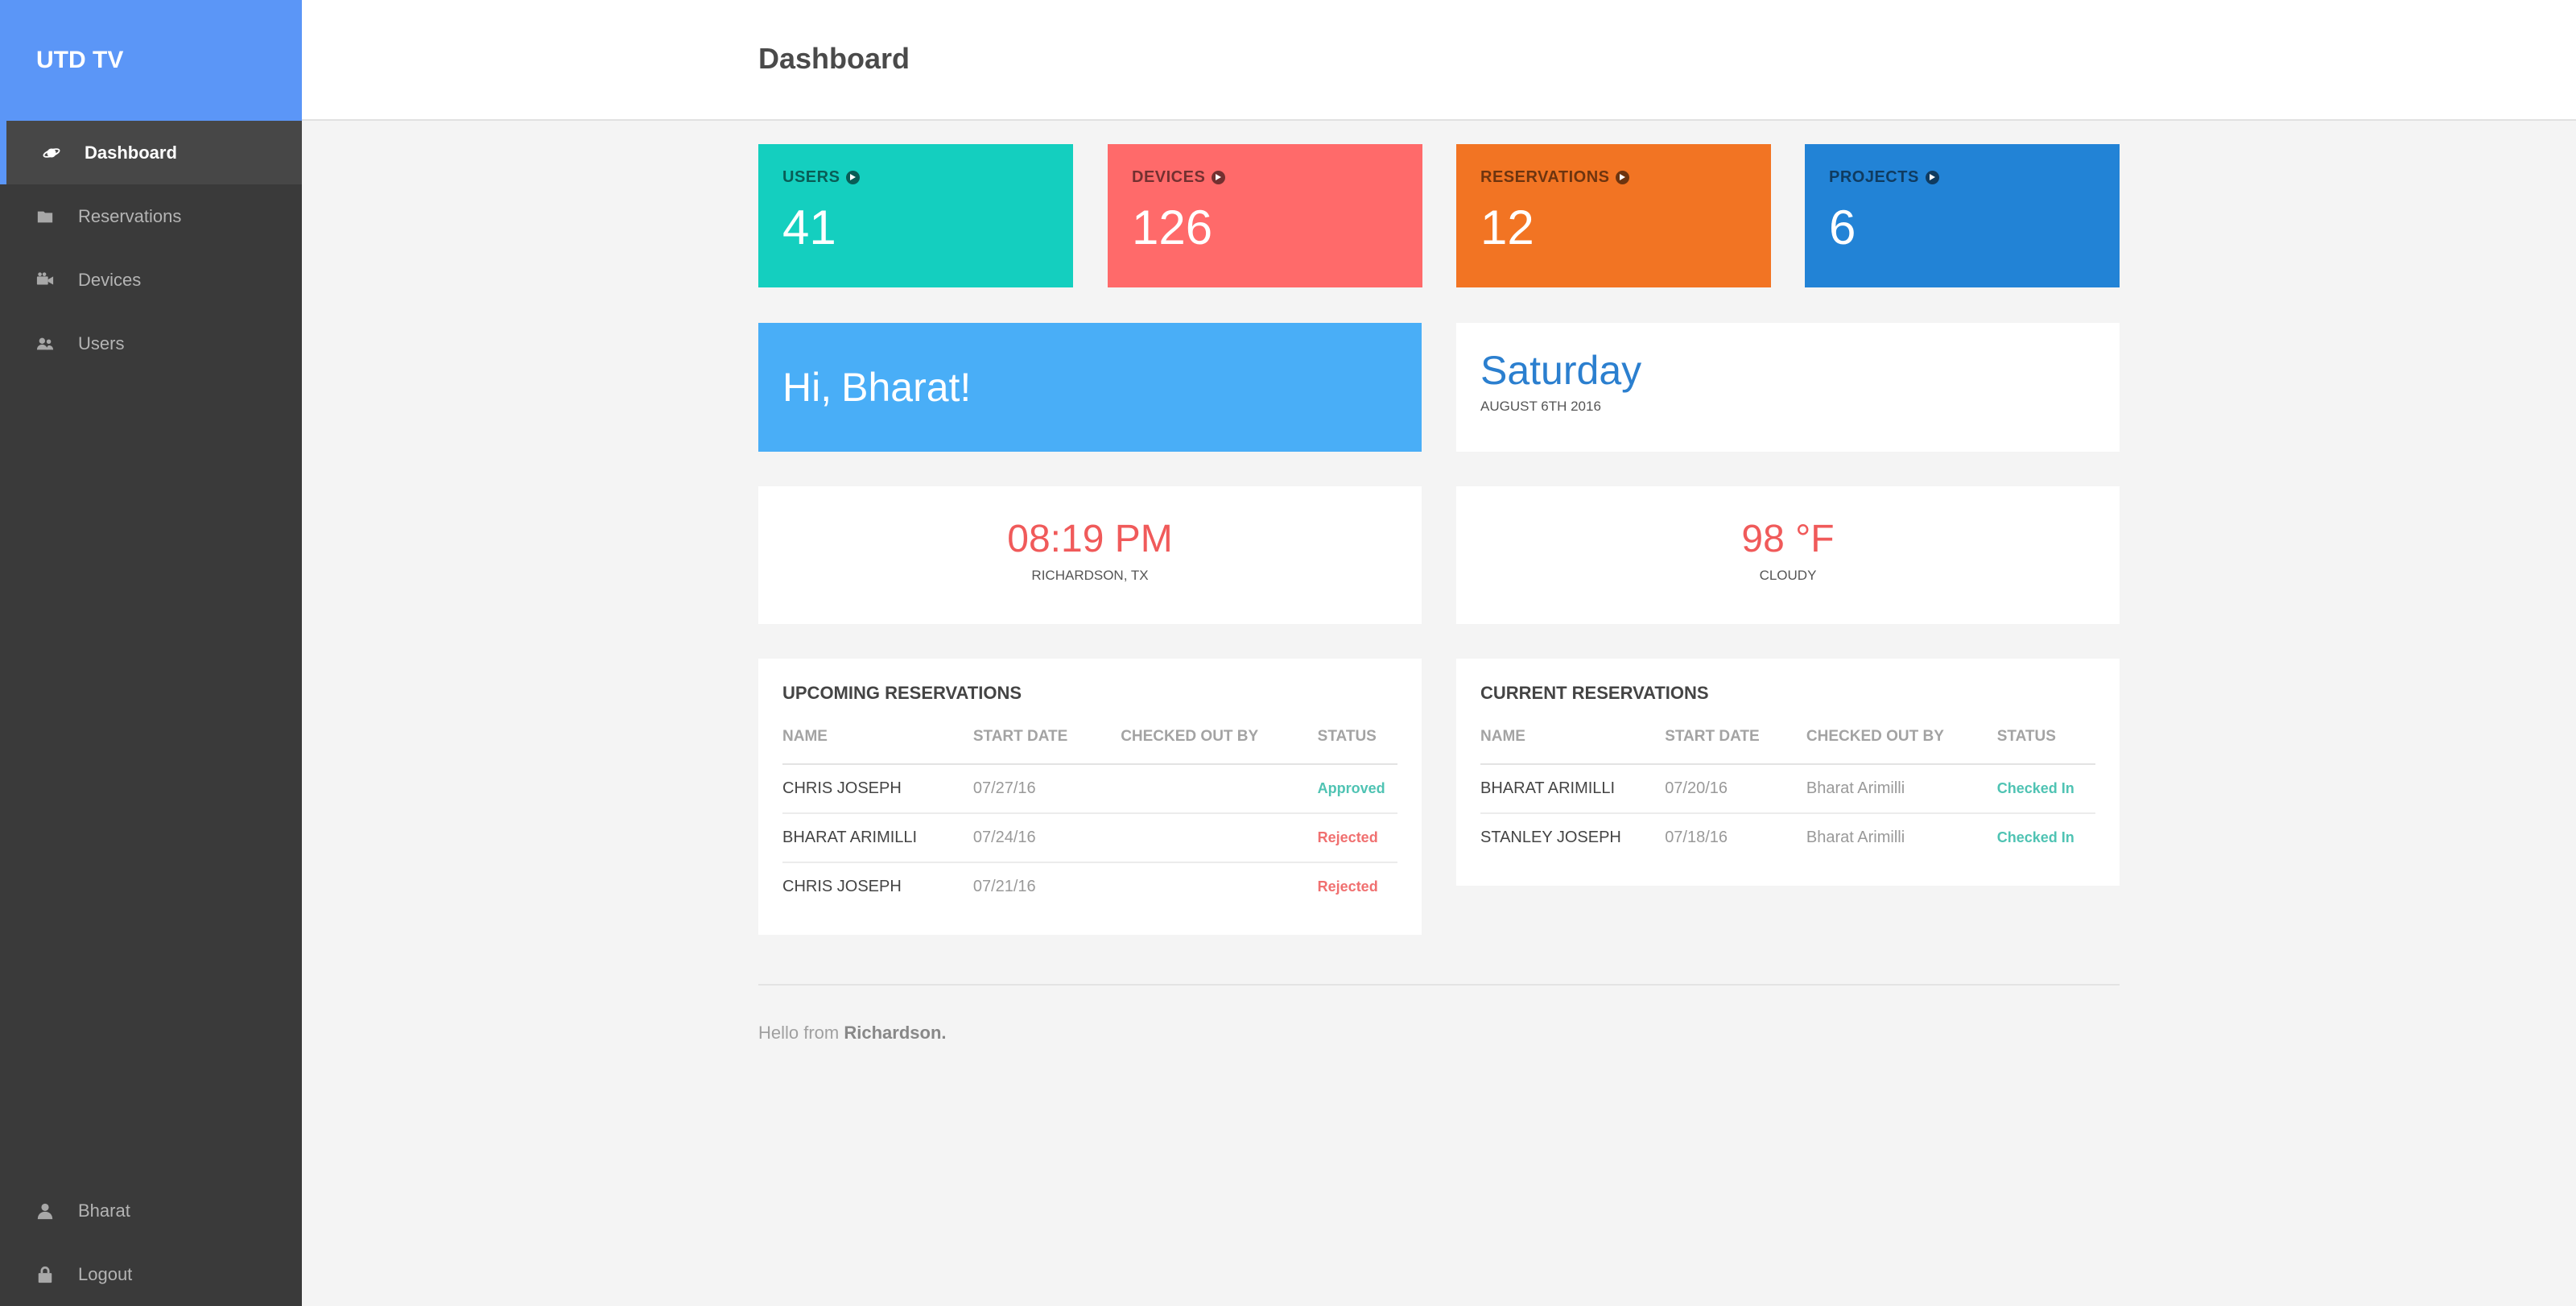 Image resolution: width=2576 pixels, height=1306 pixels. What do you see at coordinates (1265, 215) in the screenshot?
I see `stat-card-devices: DEVICES 126` at bounding box center [1265, 215].